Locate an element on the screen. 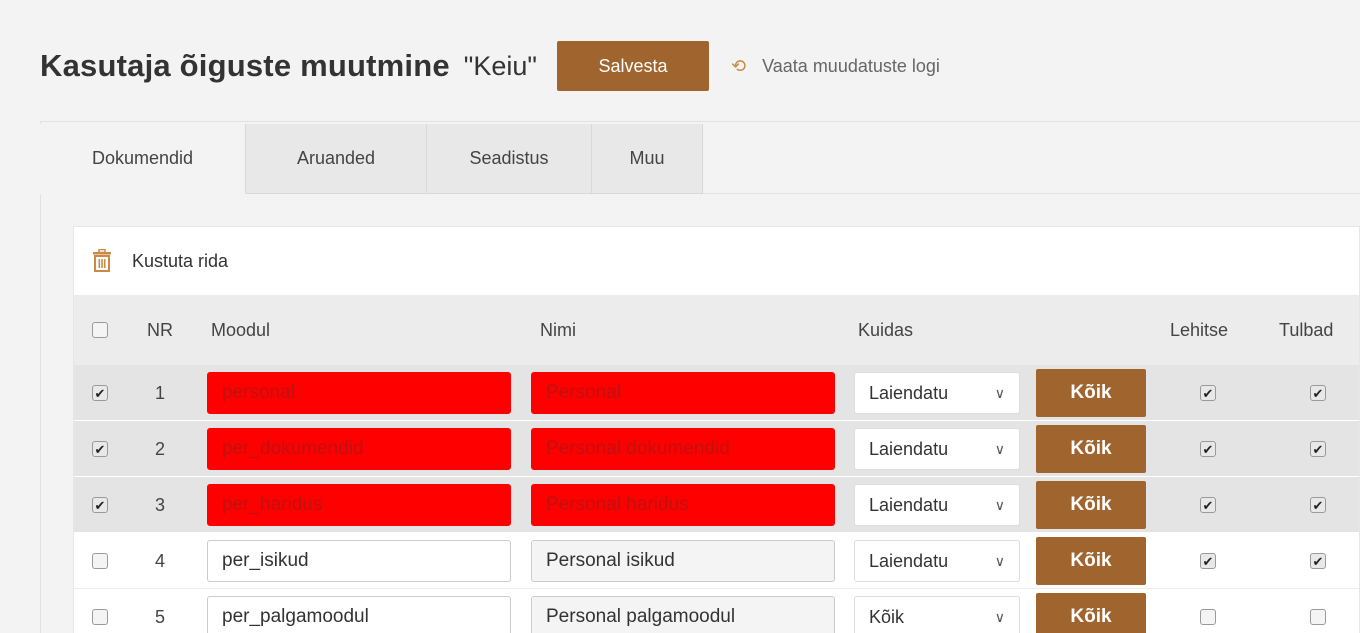 The height and width of the screenshot is (633, 1360). tab-bar: Dokumendid Aruanded Seadistus Muu is located at coordinates (371, 159).